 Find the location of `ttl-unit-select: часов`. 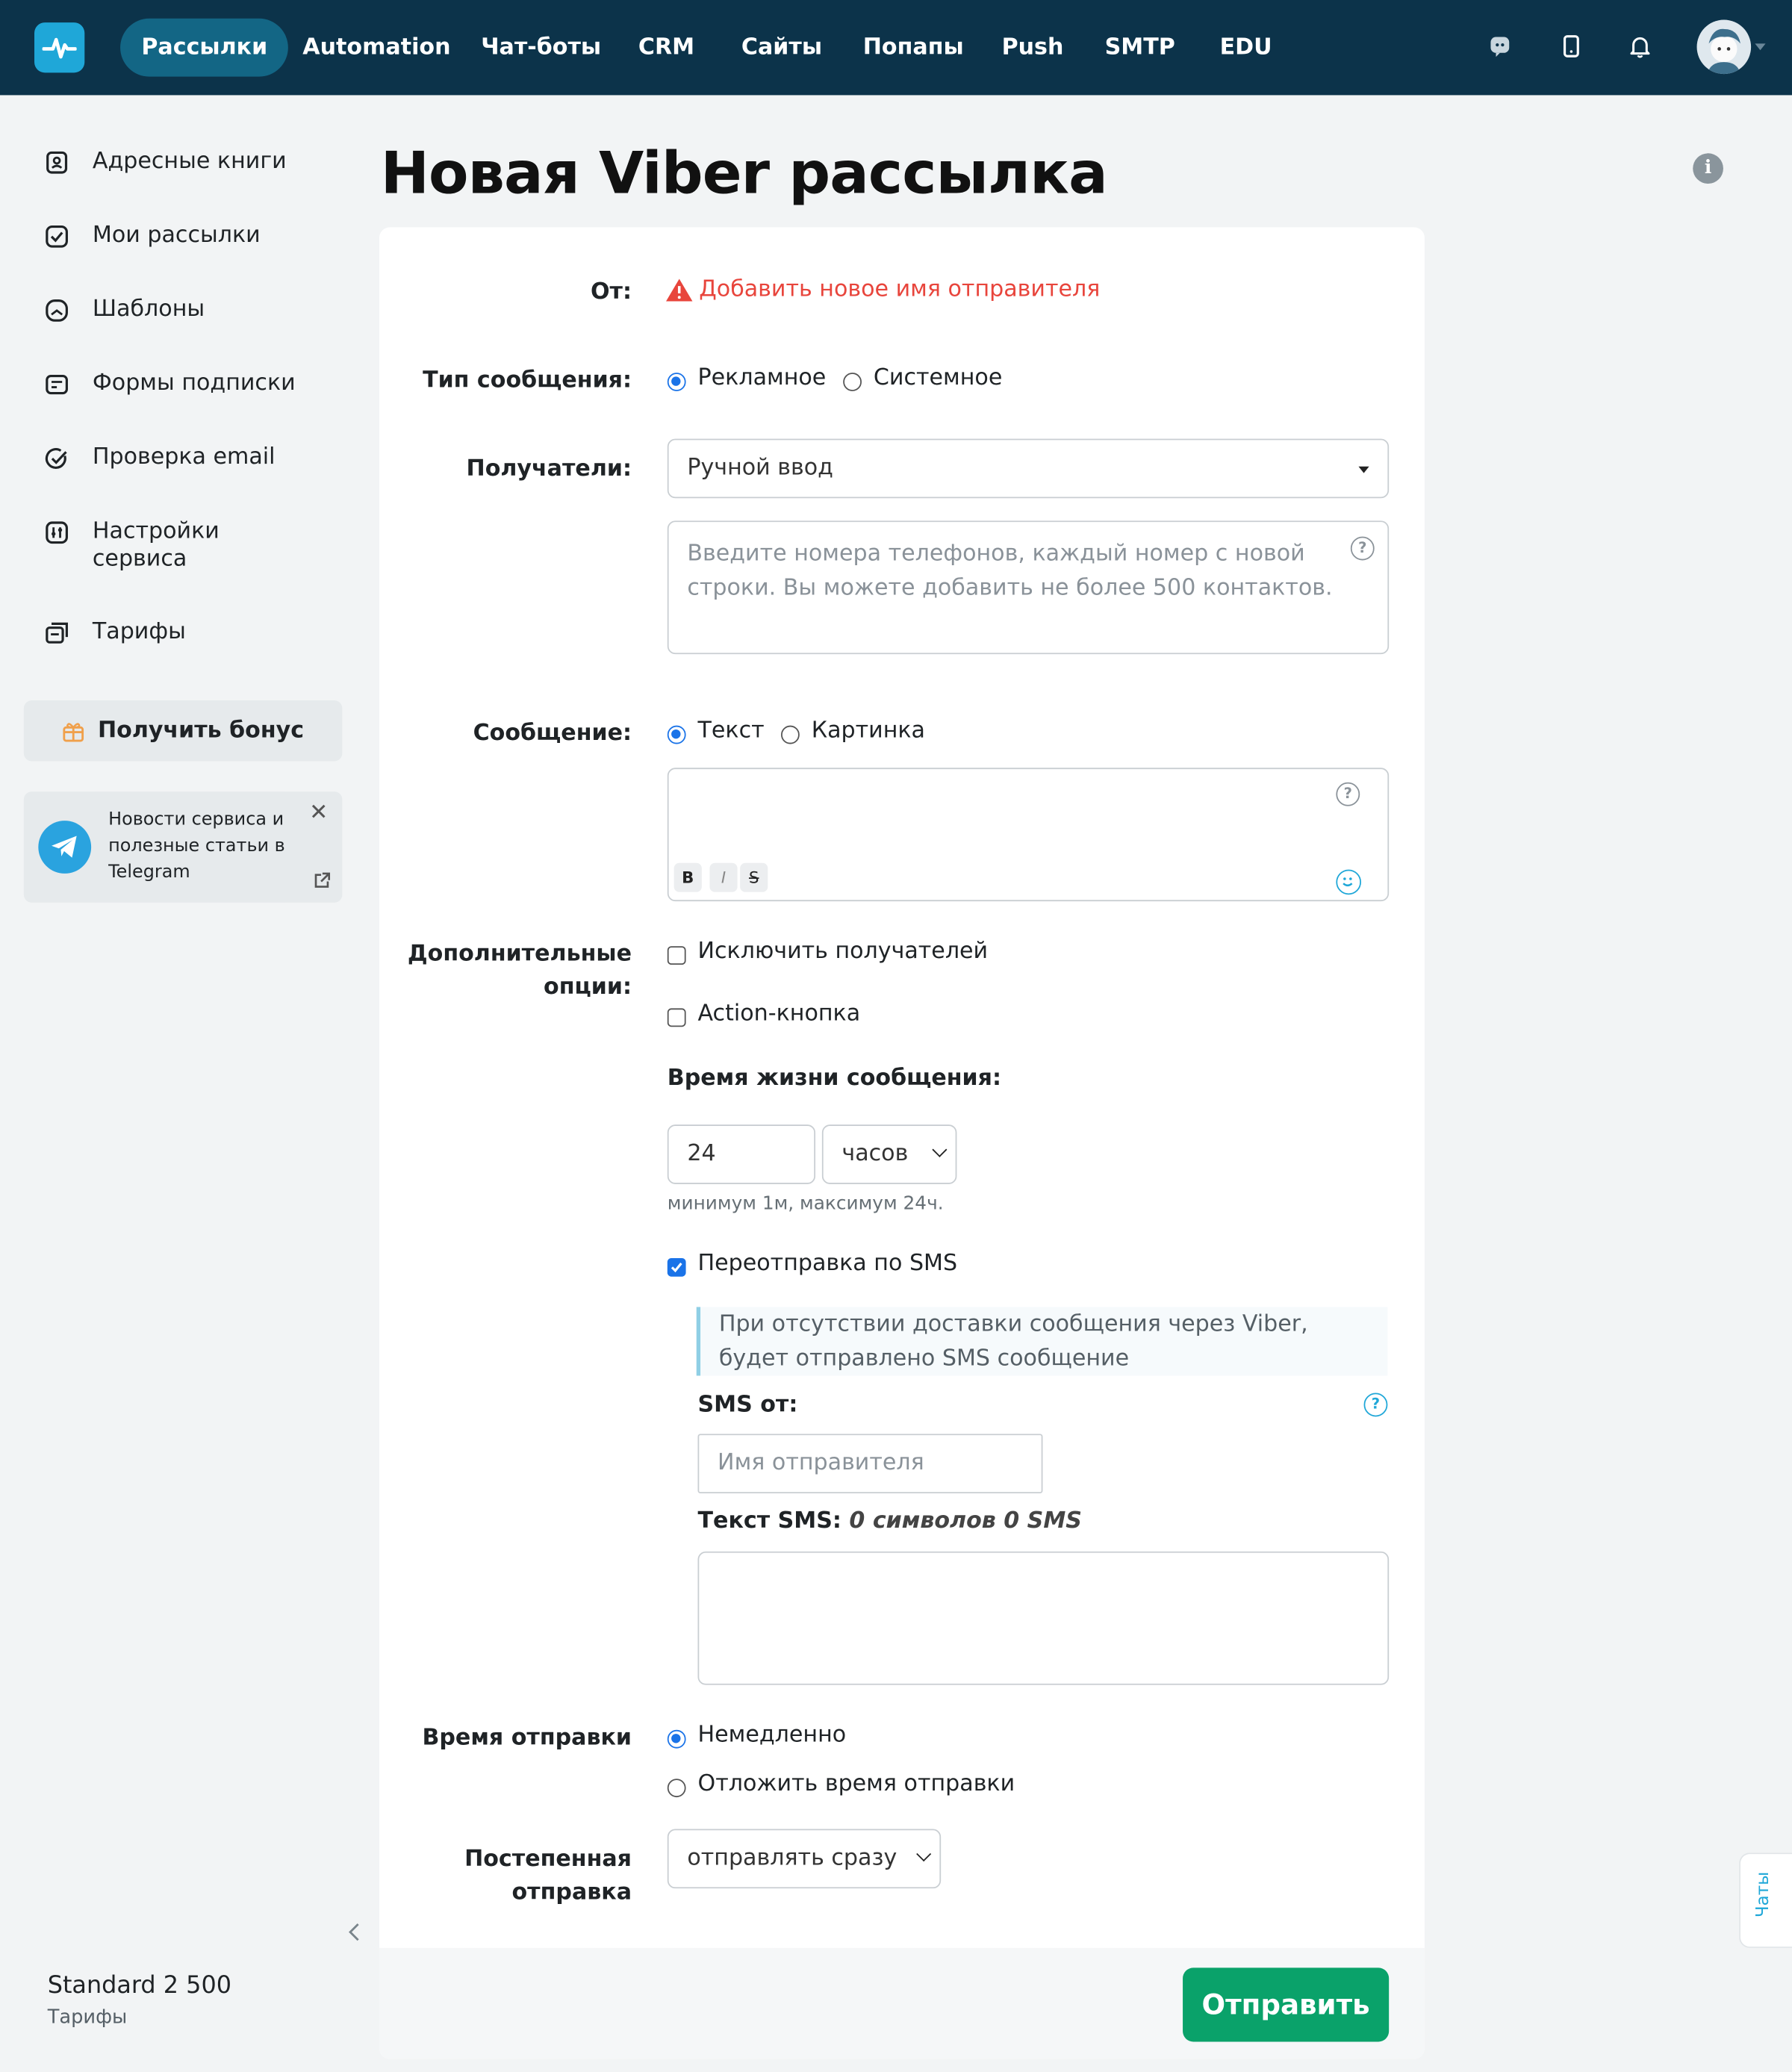

ttl-unit-select: часов is located at coordinates (889, 1154).